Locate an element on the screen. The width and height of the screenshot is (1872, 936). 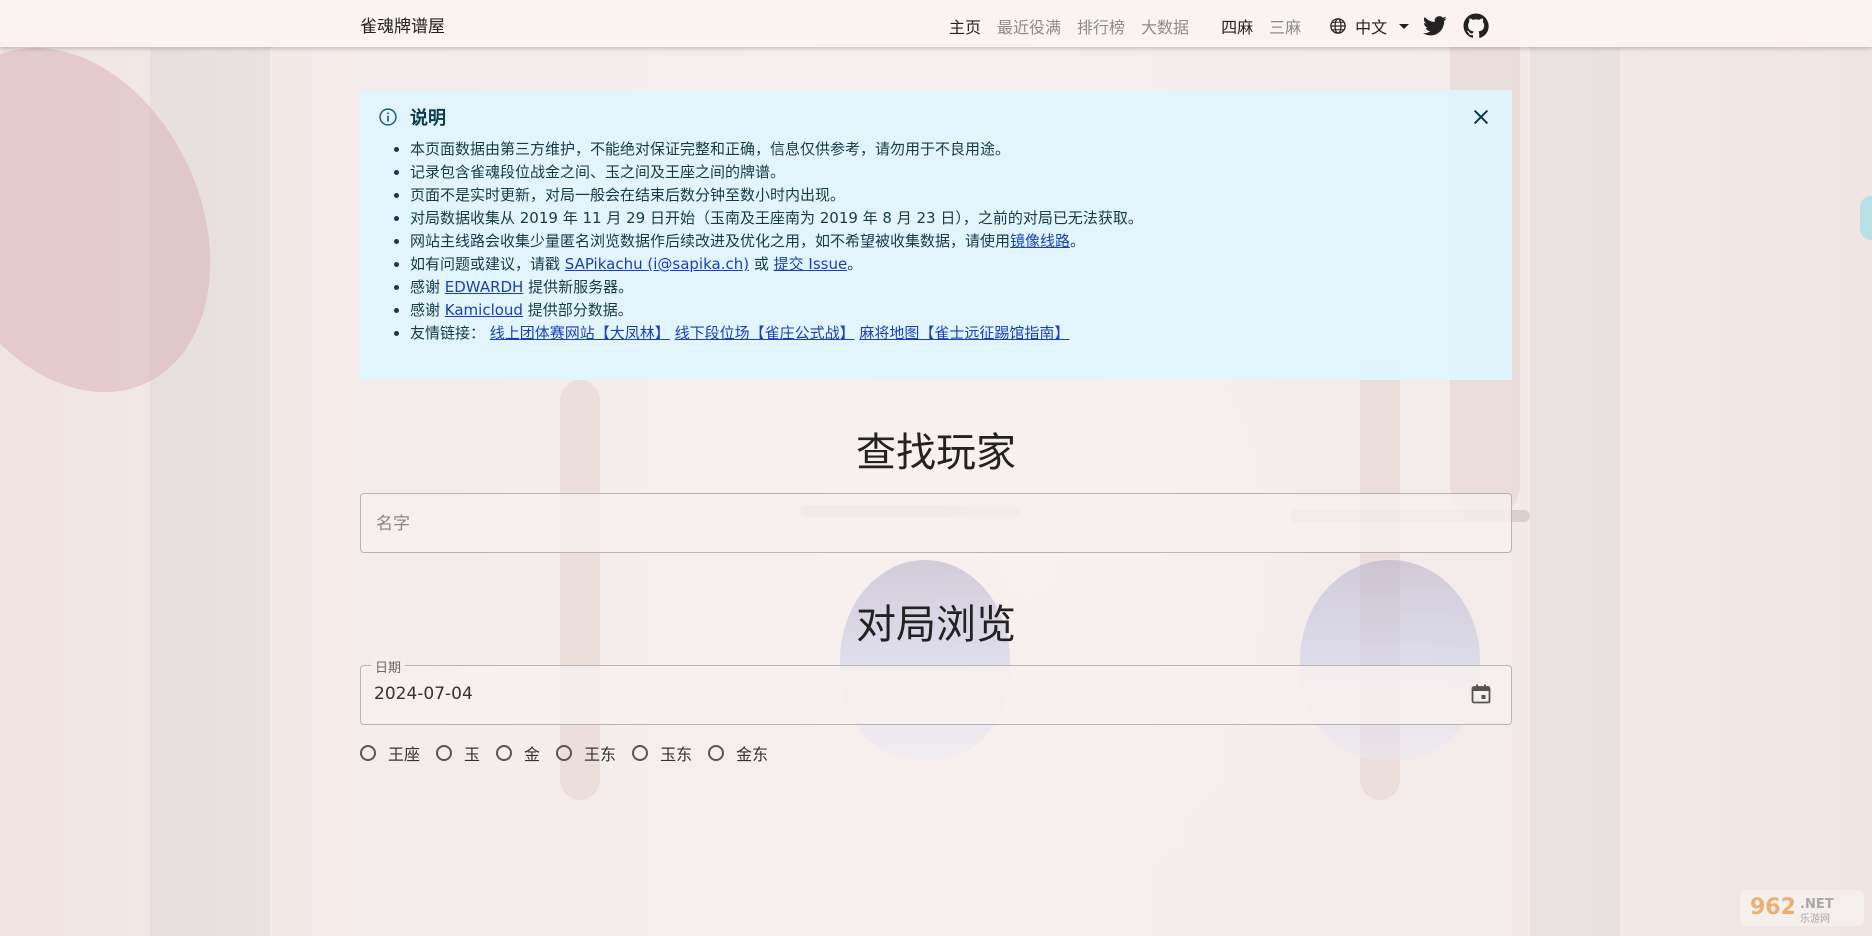
nav-link-leaderboard: 排行榜 is located at coordinates (1101, 26).